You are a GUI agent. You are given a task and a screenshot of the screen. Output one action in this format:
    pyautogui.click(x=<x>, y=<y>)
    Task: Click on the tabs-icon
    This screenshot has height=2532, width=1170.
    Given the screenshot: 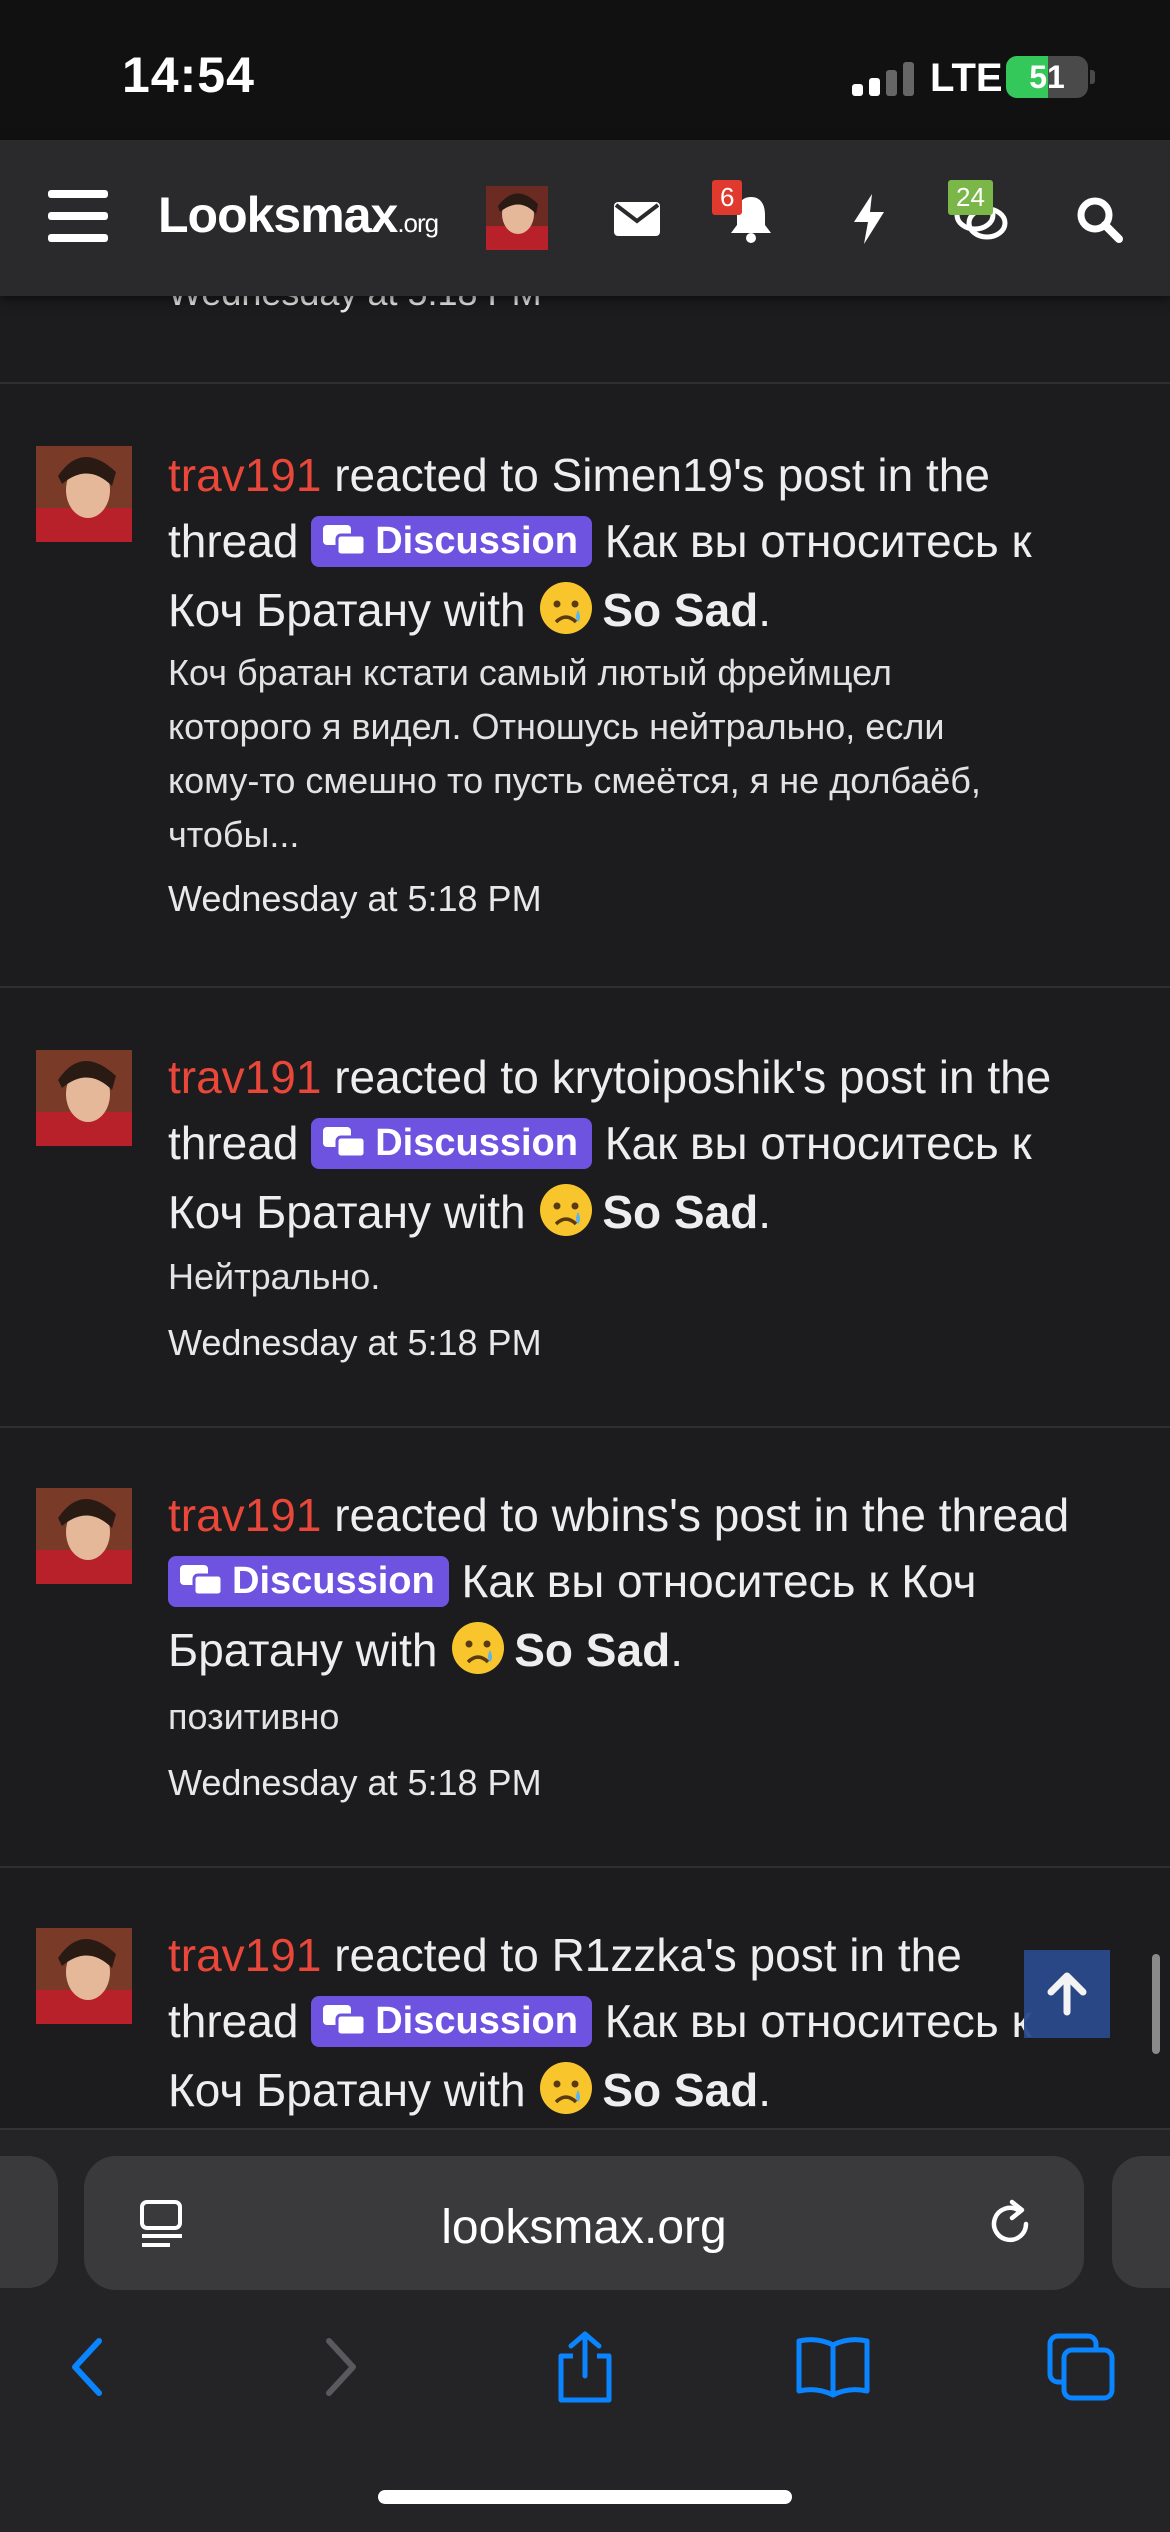 What is the action you would take?
    pyautogui.click(x=1081, y=2367)
    